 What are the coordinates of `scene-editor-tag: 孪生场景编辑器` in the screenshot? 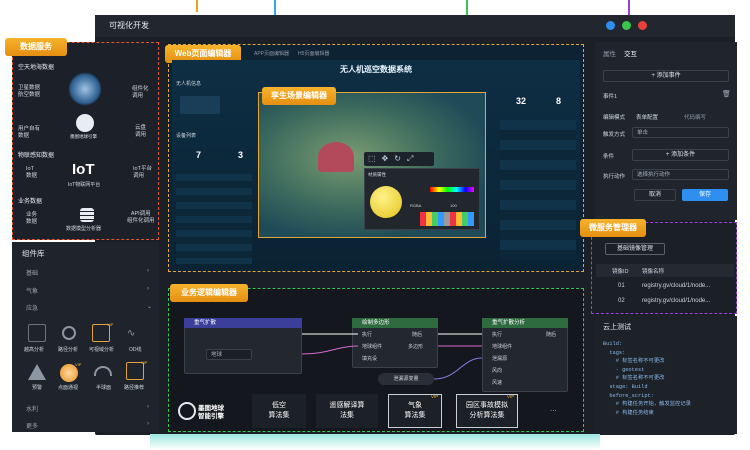 It's located at (299, 96).